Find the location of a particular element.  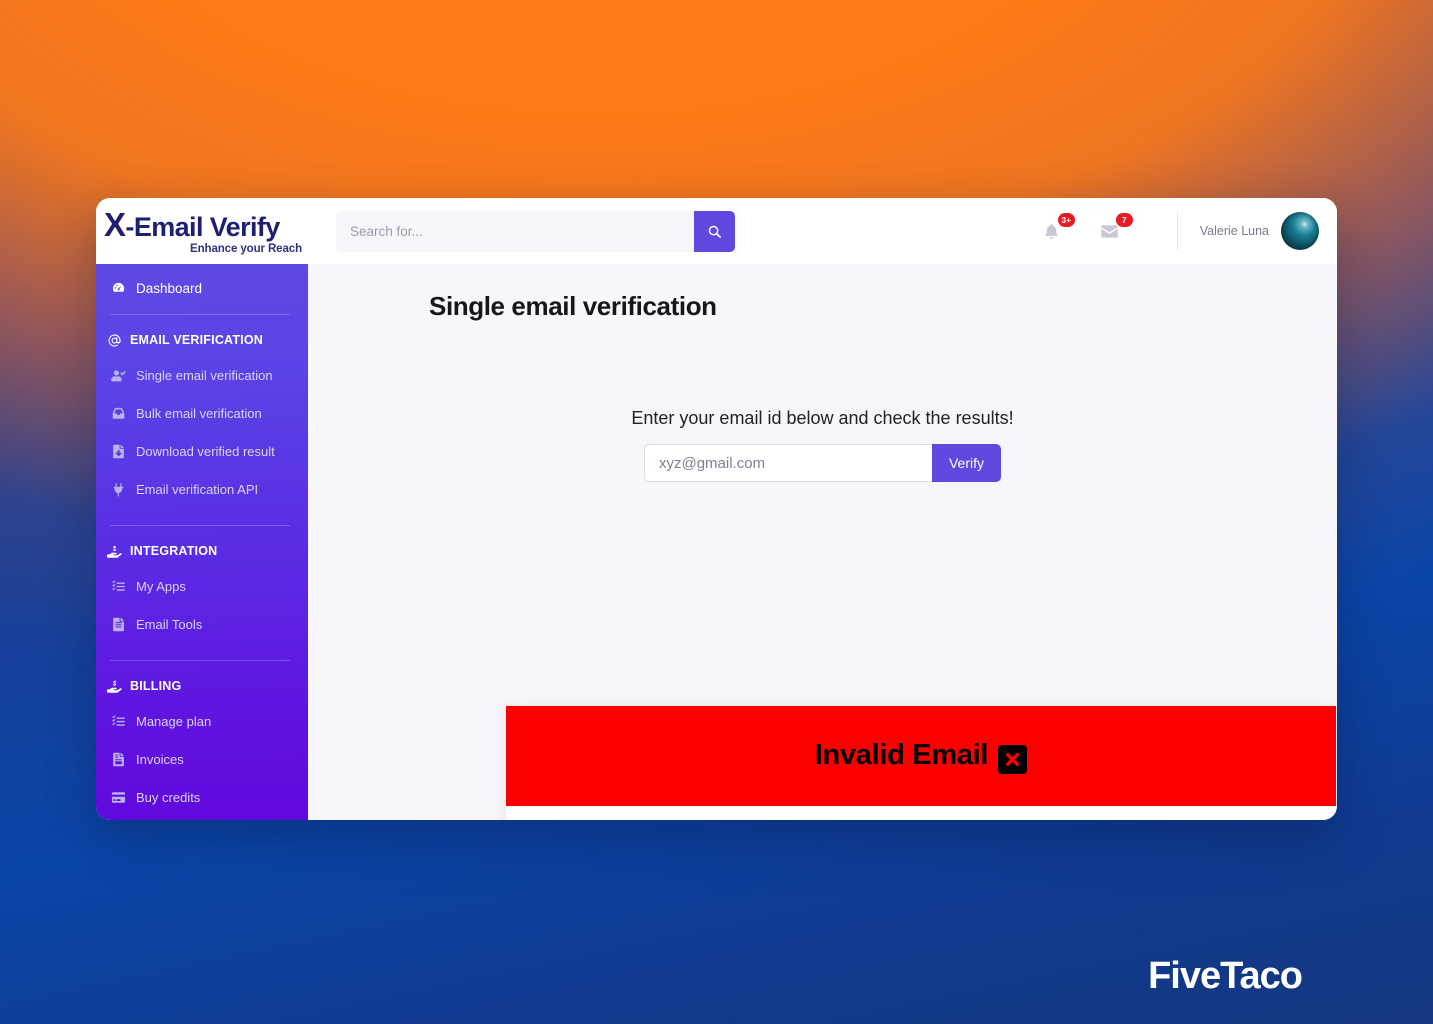

notifications-button: 3+ is located at coordinates (1055, 230).